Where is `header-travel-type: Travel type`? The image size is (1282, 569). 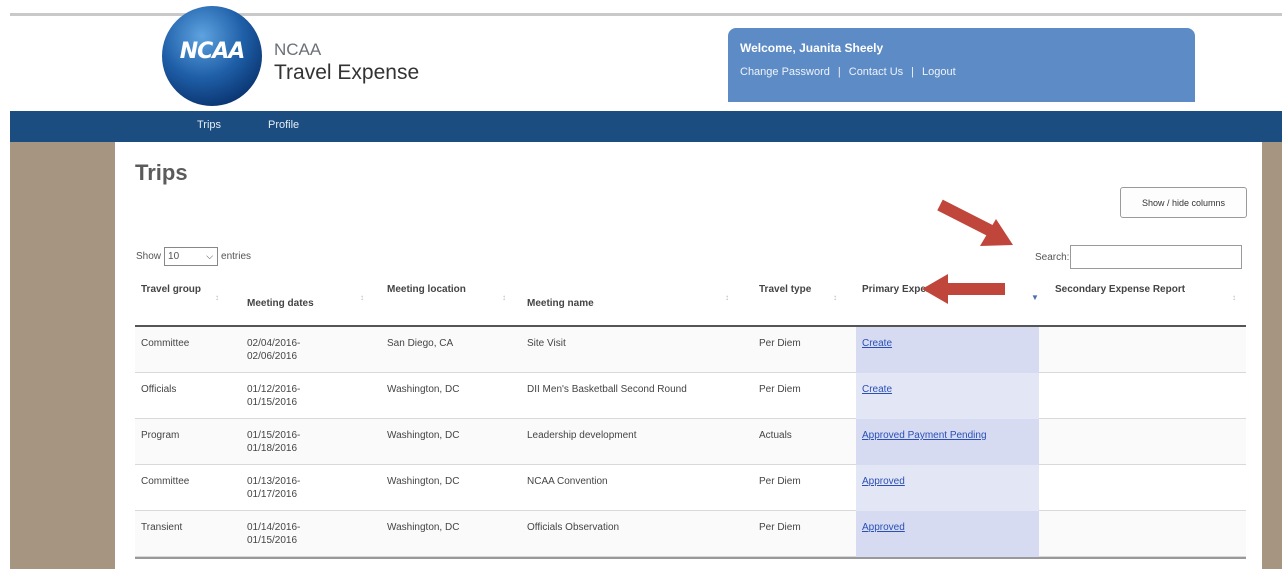
header-travel-type: Travel type is located at coordinates (789, 290).